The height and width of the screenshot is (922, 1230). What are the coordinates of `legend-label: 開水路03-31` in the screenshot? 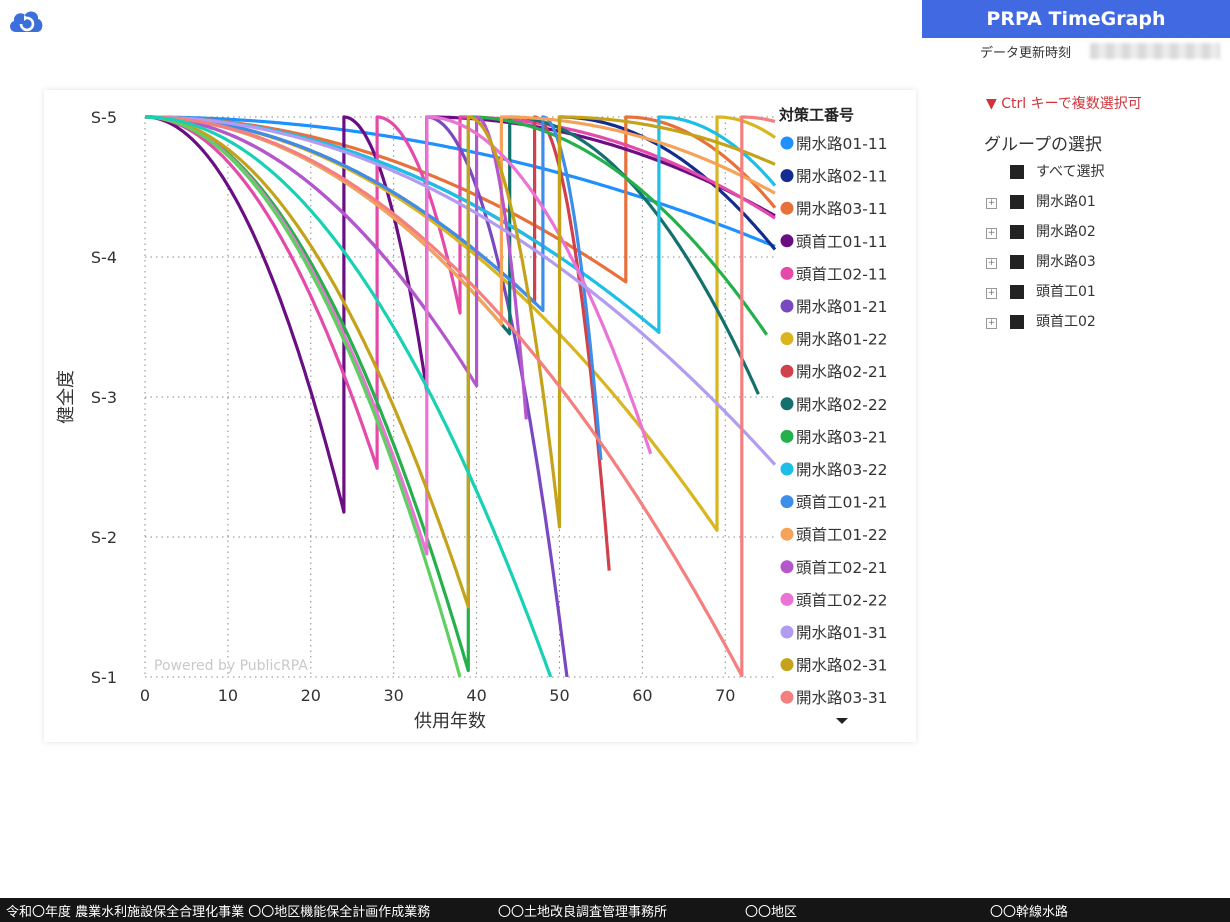 It's located at (842, 698).